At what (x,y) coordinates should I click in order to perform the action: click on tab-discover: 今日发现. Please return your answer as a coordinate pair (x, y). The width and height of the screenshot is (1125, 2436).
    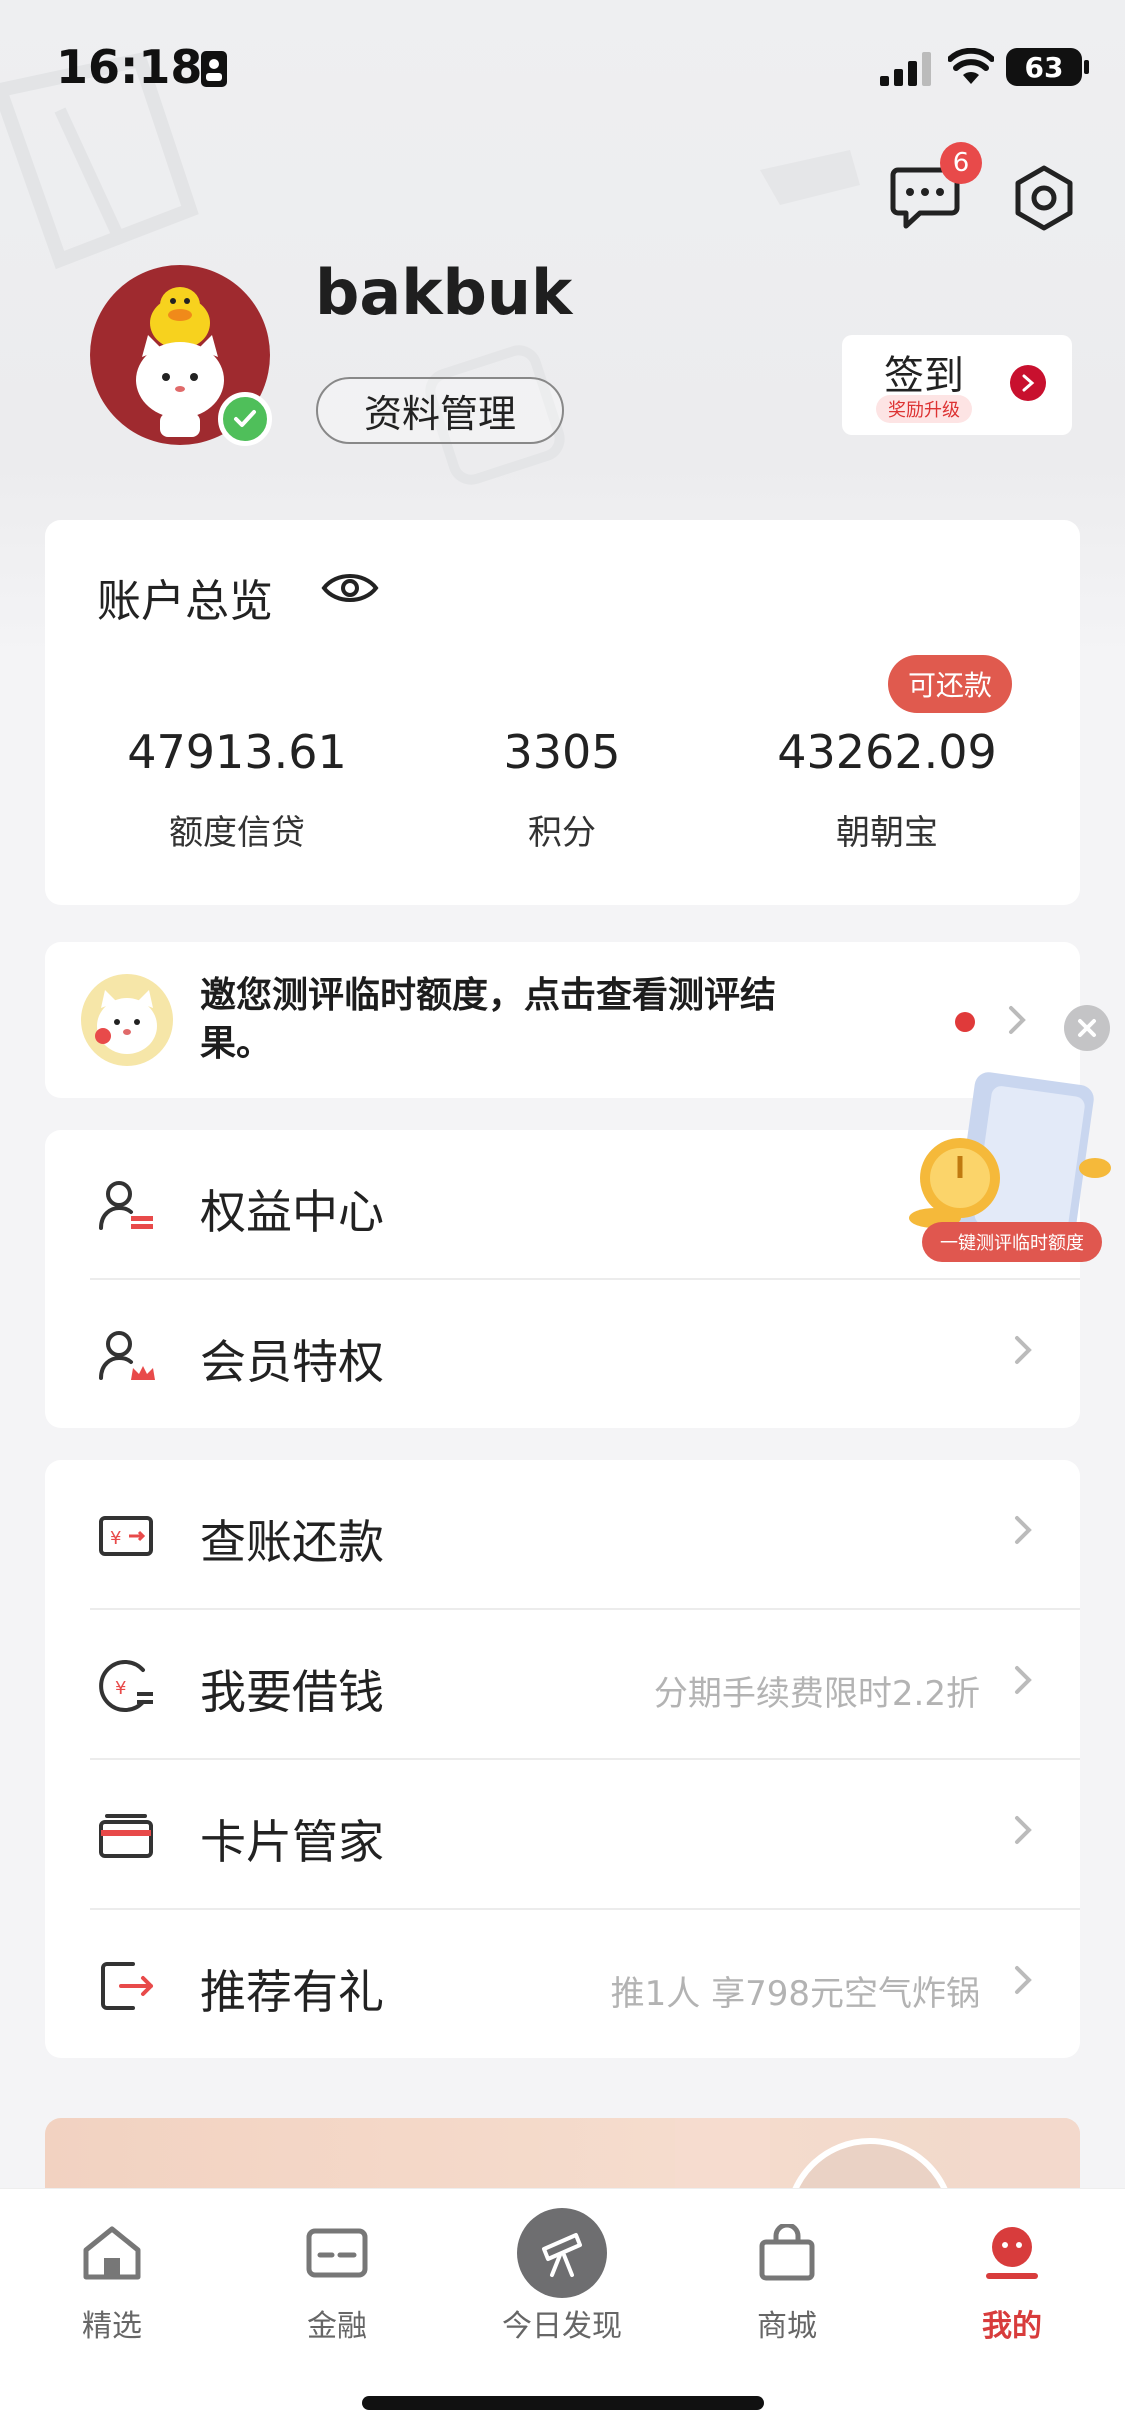
    Looking at the image, I should click on (562, 2276).